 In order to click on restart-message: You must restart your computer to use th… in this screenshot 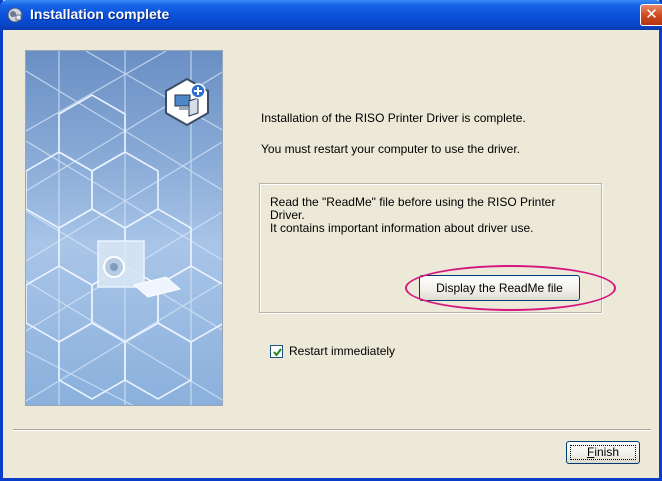, I will do `click(391, 149)`.